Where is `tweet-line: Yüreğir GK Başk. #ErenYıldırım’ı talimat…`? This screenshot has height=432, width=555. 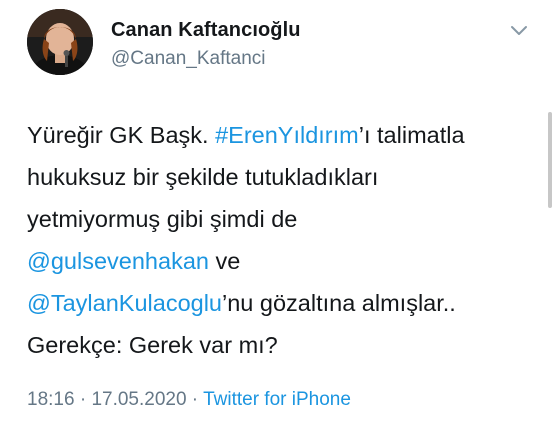
tweet-line: Yüreğir GK Başk. #ErenYıldırım’ı talimat… is located at coordinates (287, 135).